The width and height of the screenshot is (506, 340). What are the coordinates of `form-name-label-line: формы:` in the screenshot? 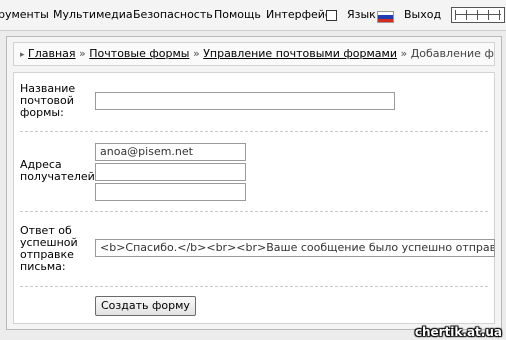 It's located at (42, 112).